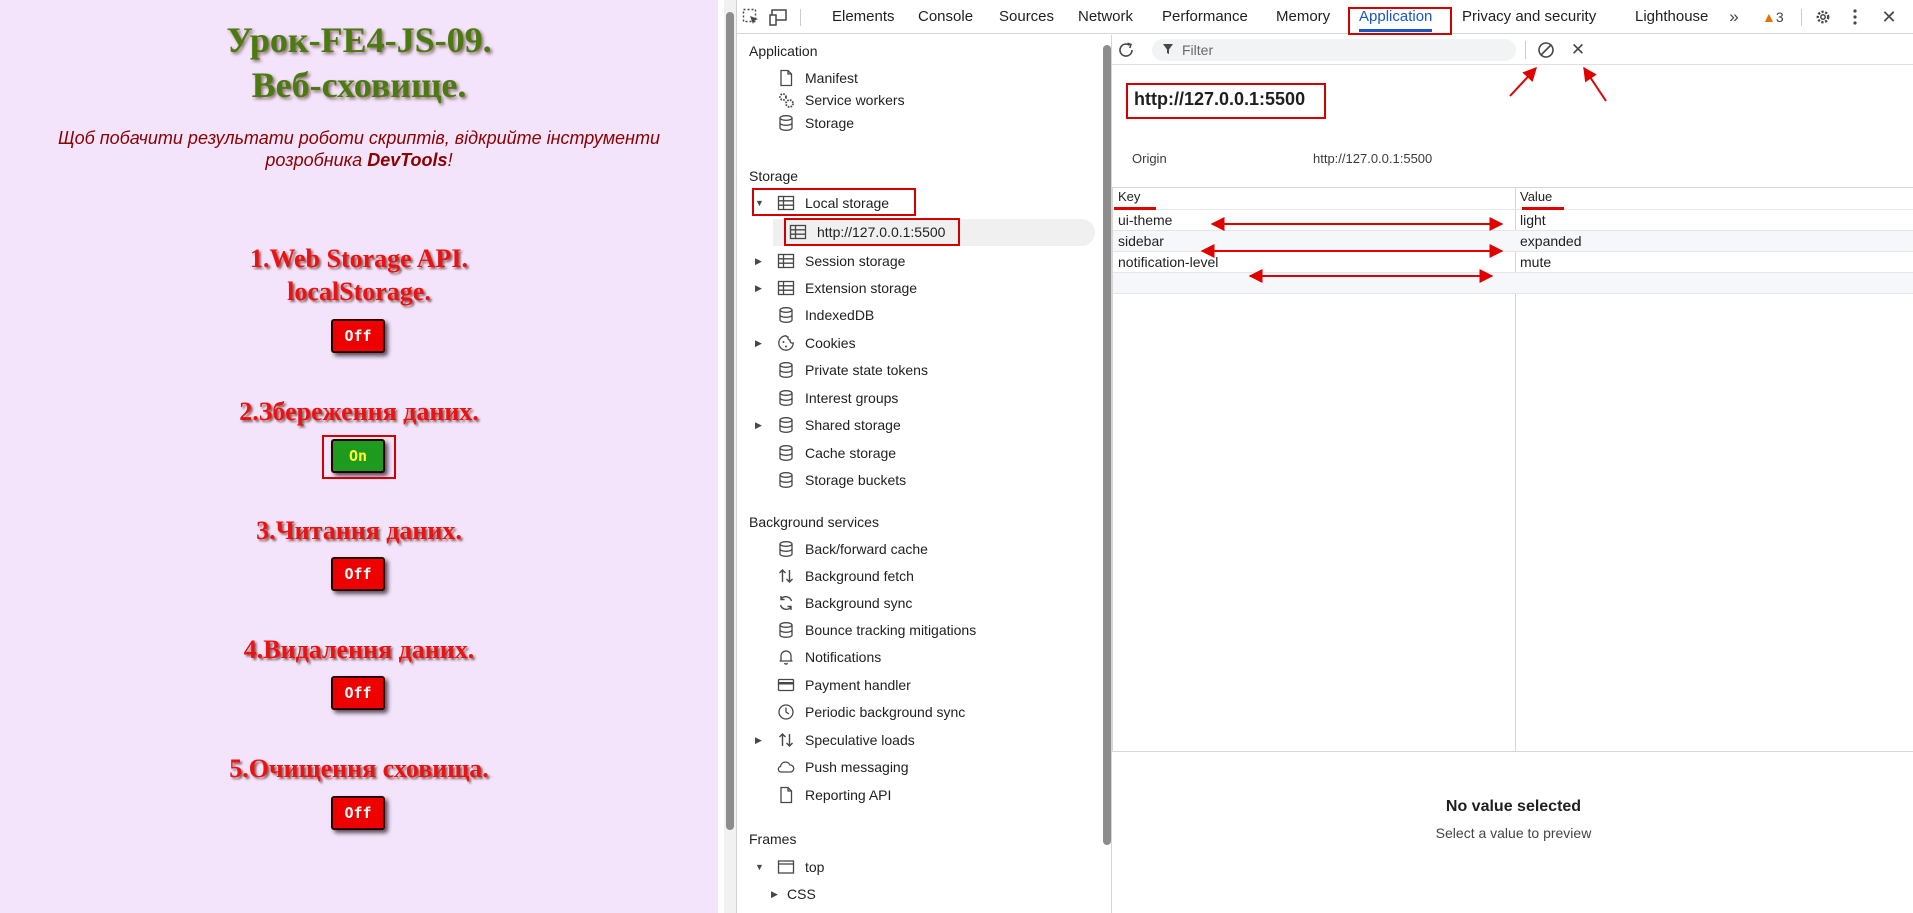 The image size is (1913, 913). I want to click on sidebar-item-label: Bounce tracking mitigations, so click(891, 630).